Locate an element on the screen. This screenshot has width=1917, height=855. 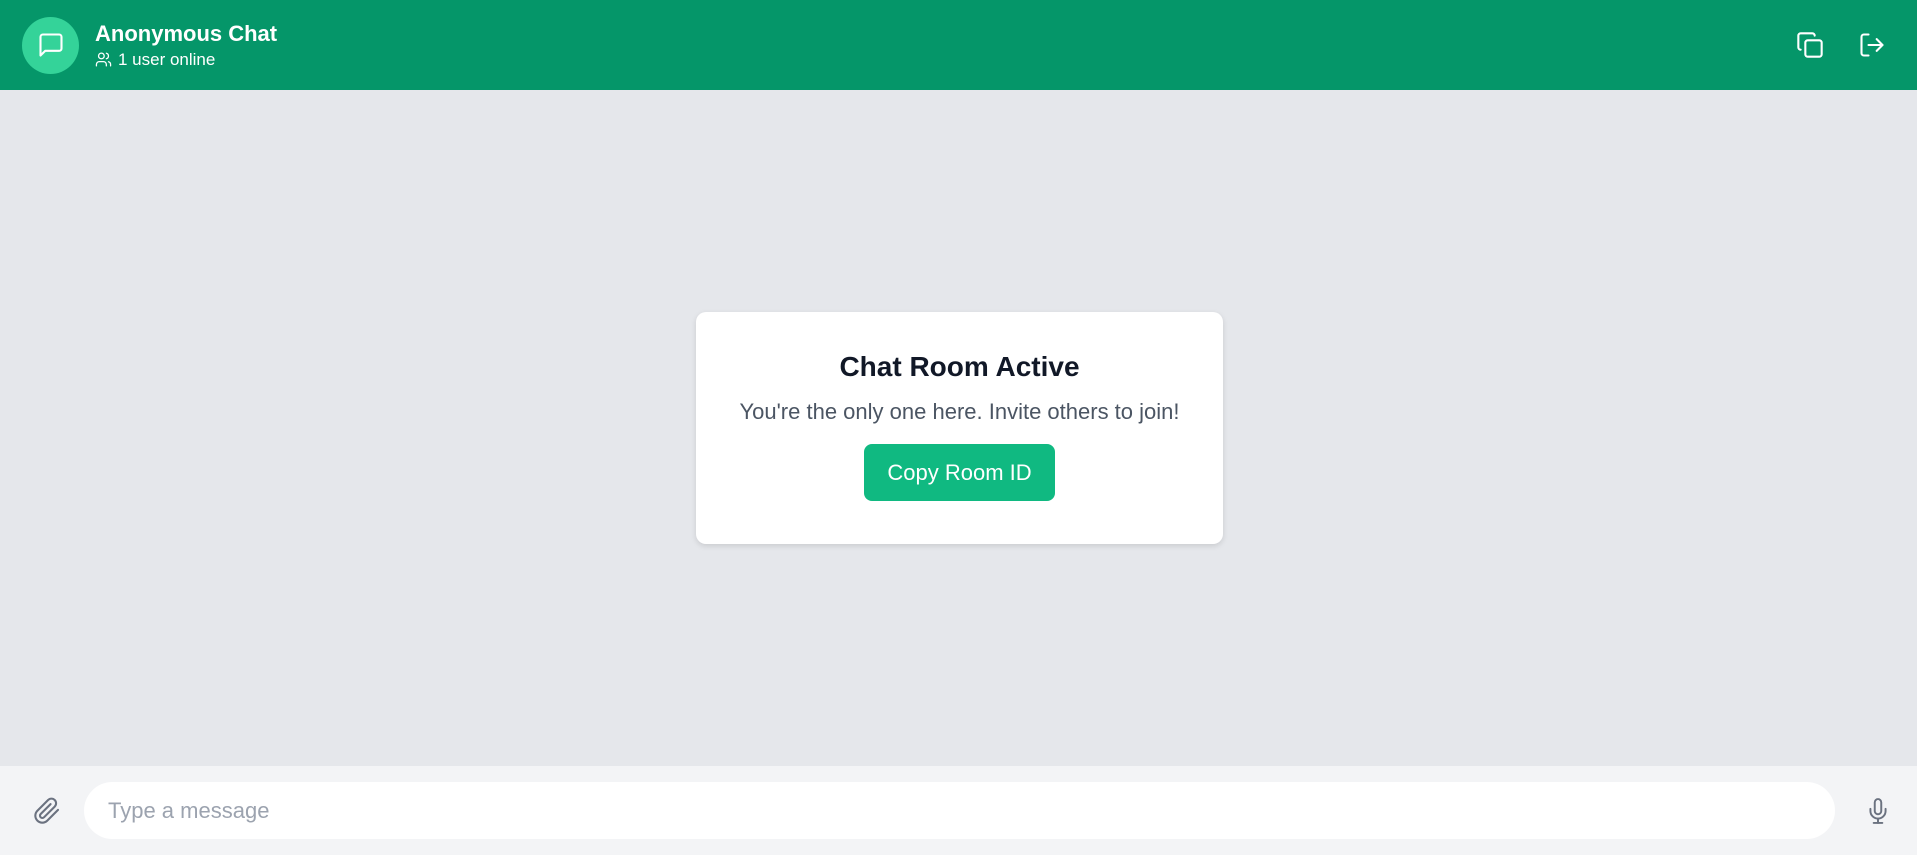
online-count-text: 1 user online is located at coordinates (167, 59).